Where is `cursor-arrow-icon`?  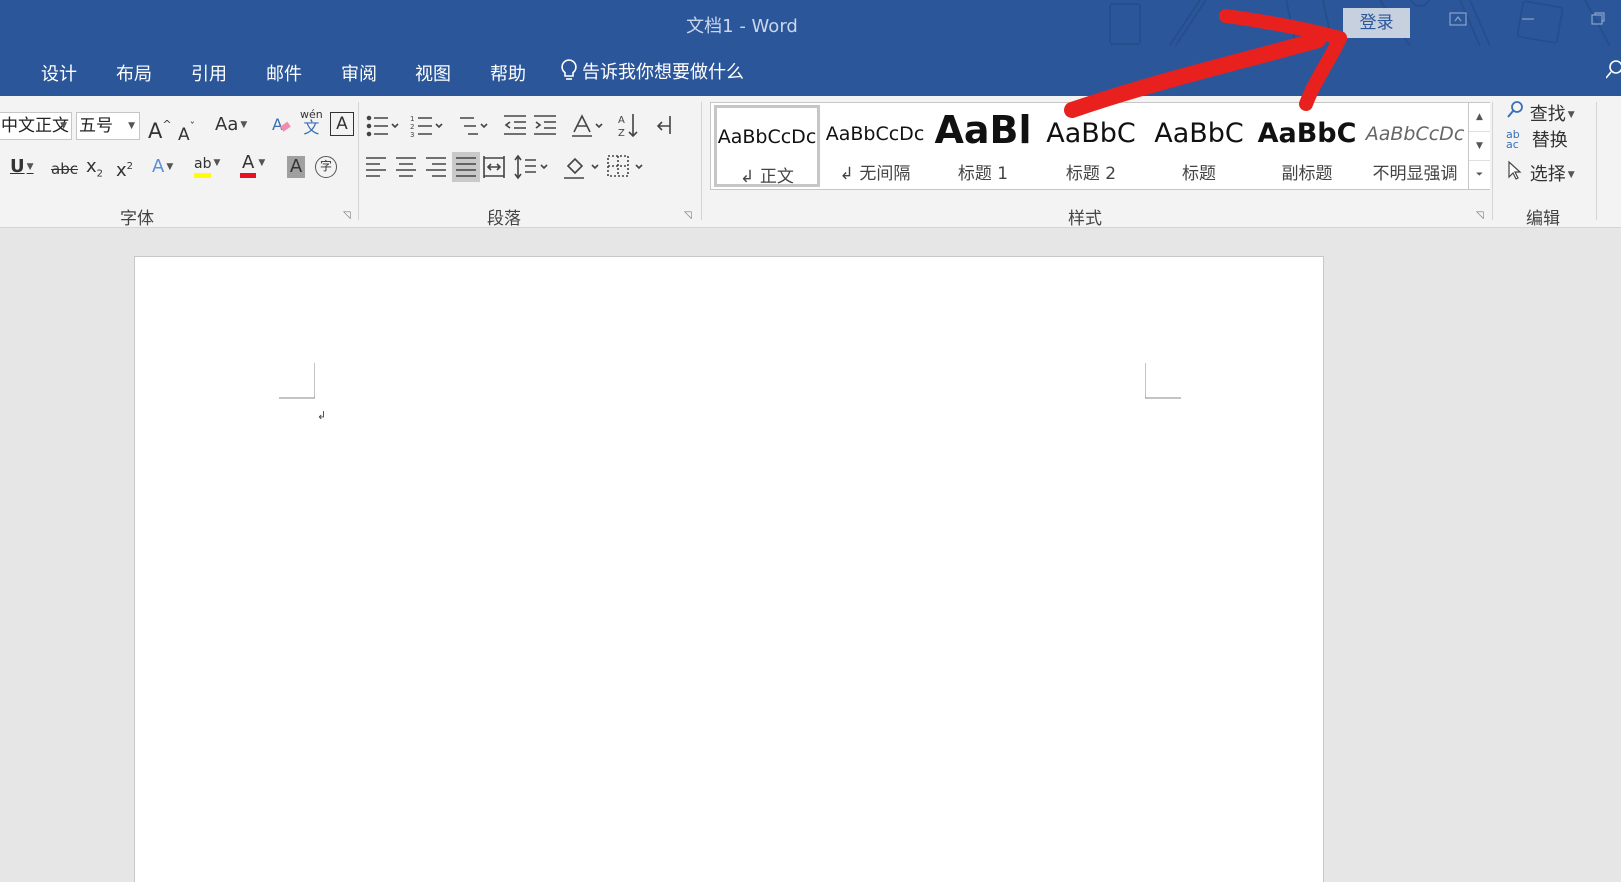
cursor-arrow-icon is located at coordinates (1515, 170).